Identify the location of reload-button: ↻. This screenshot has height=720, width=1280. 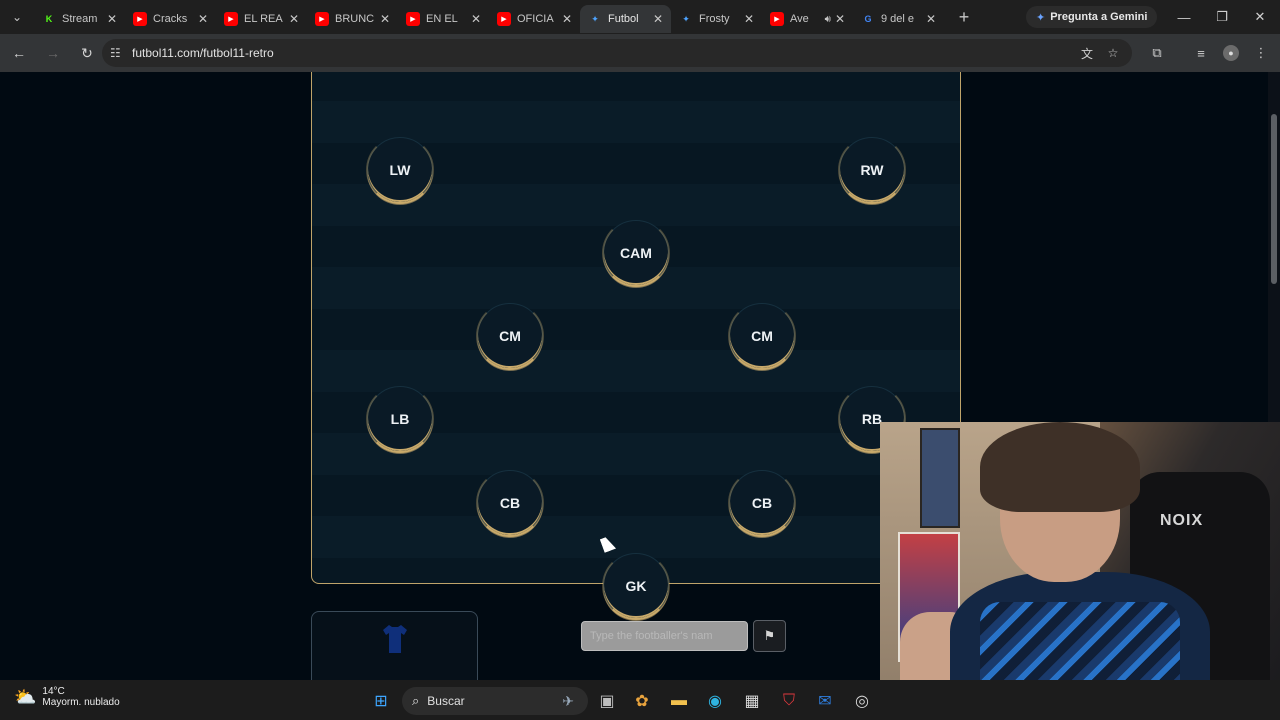
(87, 53).